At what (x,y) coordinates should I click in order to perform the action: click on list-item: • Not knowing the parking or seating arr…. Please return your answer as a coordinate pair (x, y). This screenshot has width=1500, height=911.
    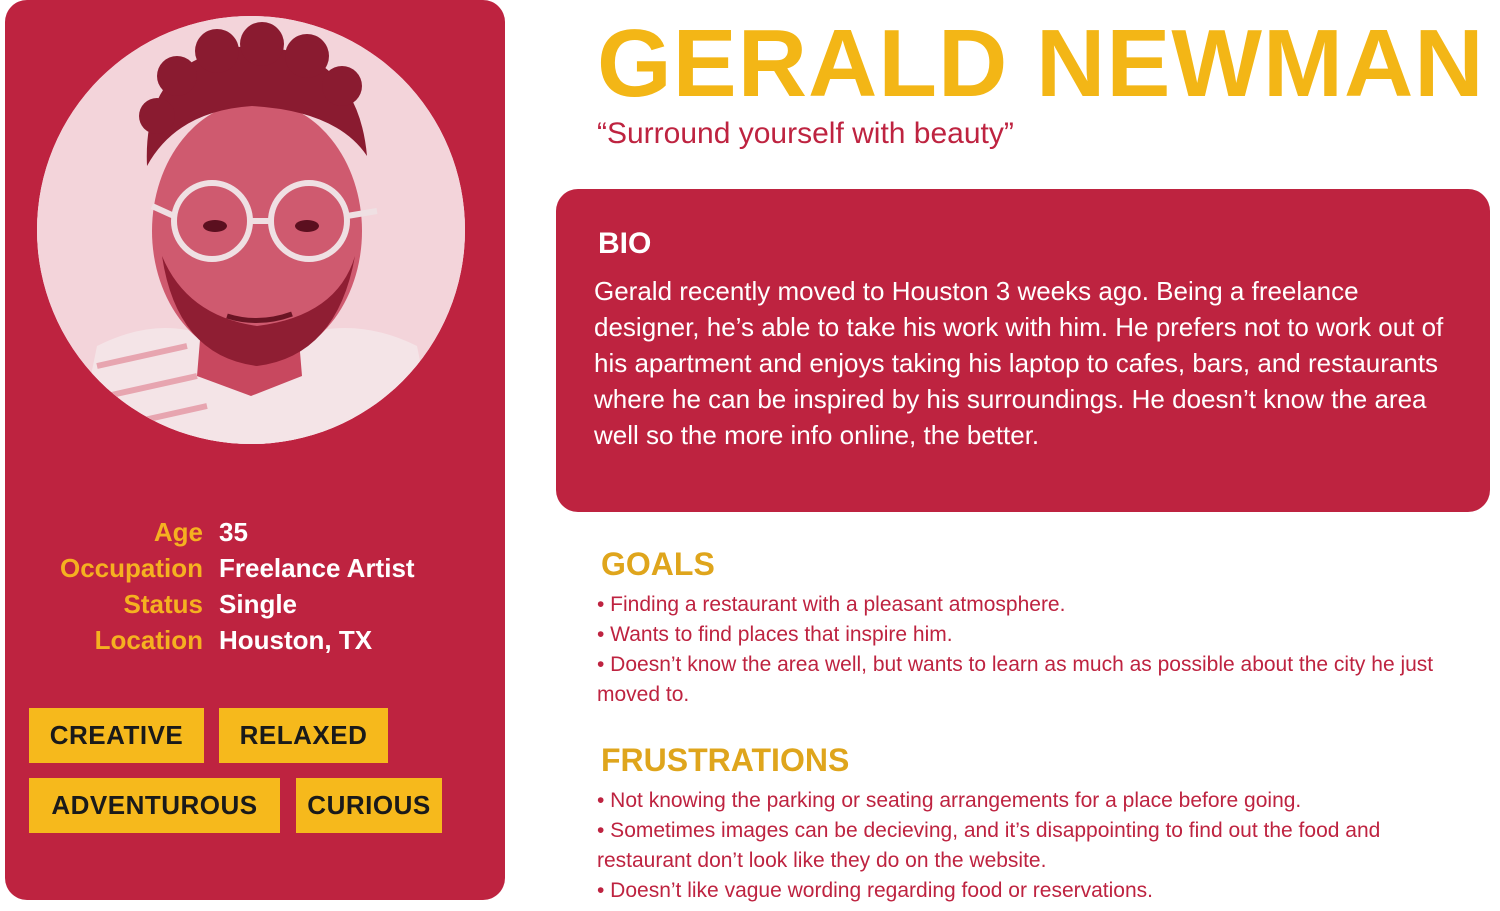
    Looking at the image, I should click on (949, 800).